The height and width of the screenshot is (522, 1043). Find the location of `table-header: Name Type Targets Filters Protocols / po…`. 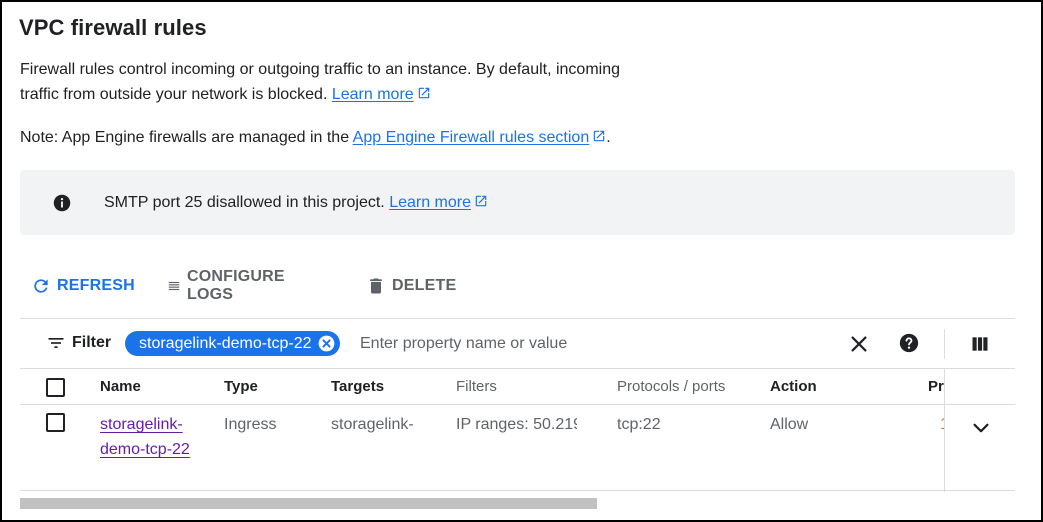

table-header: Name Type Targets Filters Protocols / po… is located at coordinates (517, 386).